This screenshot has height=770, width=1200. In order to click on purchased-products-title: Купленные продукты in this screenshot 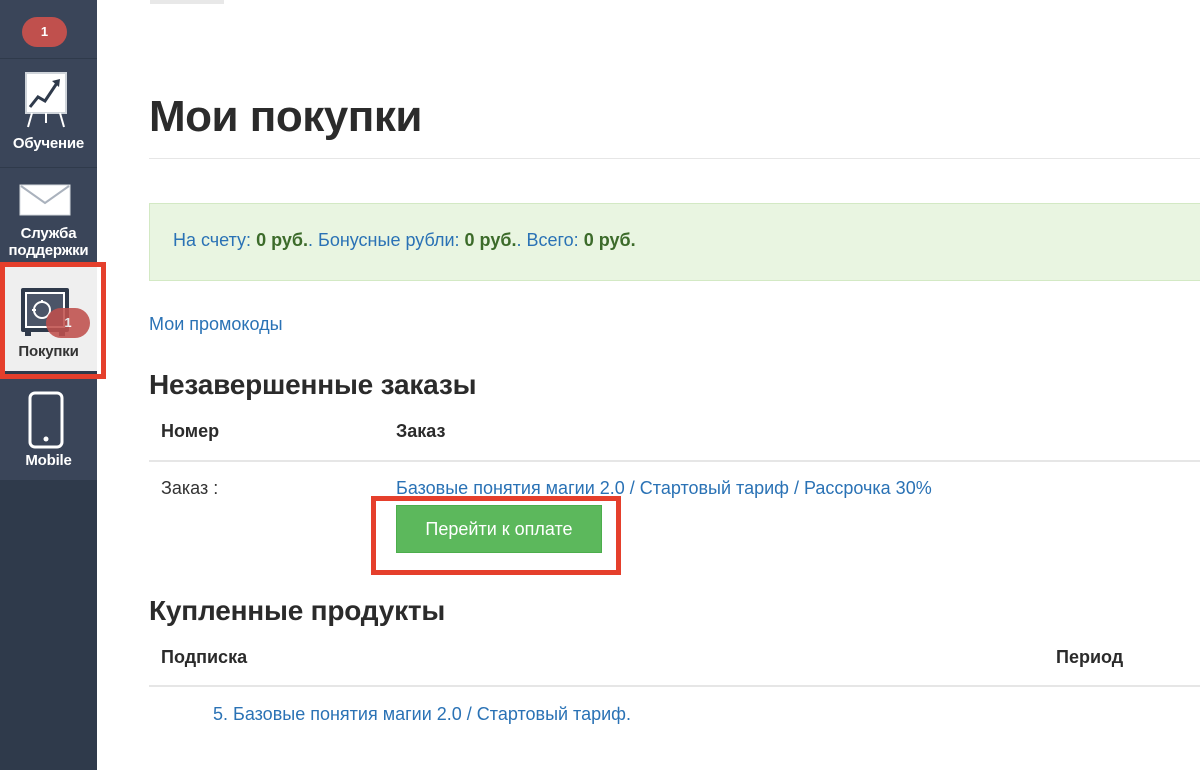, I will do `click(297, 610)`.